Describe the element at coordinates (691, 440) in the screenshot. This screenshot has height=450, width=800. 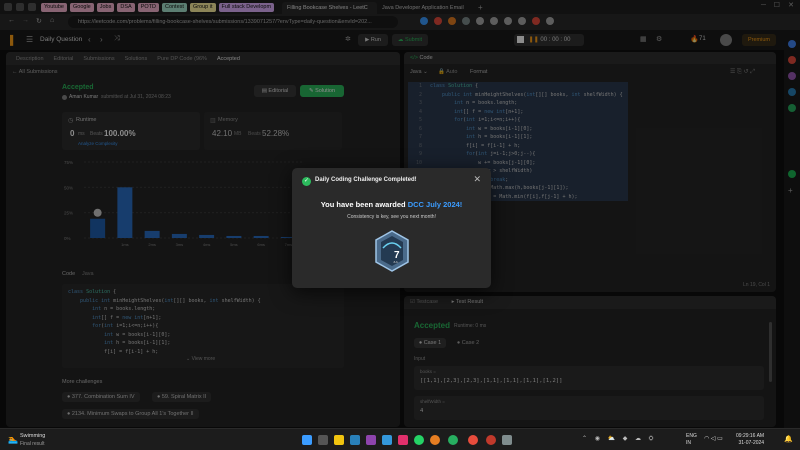
I see `lang-indicator: ENG IN` at that location.